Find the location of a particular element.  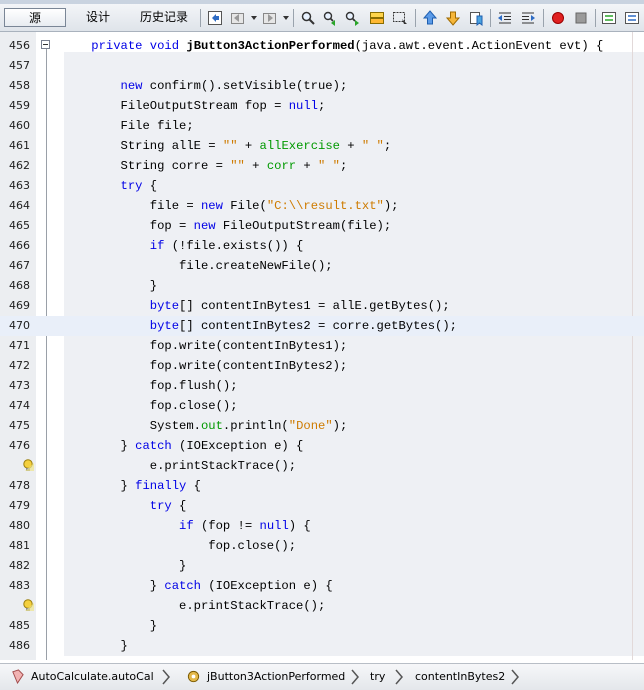

code-line: 483 } catch (IOException e) { is located at coordinates (322, 586).